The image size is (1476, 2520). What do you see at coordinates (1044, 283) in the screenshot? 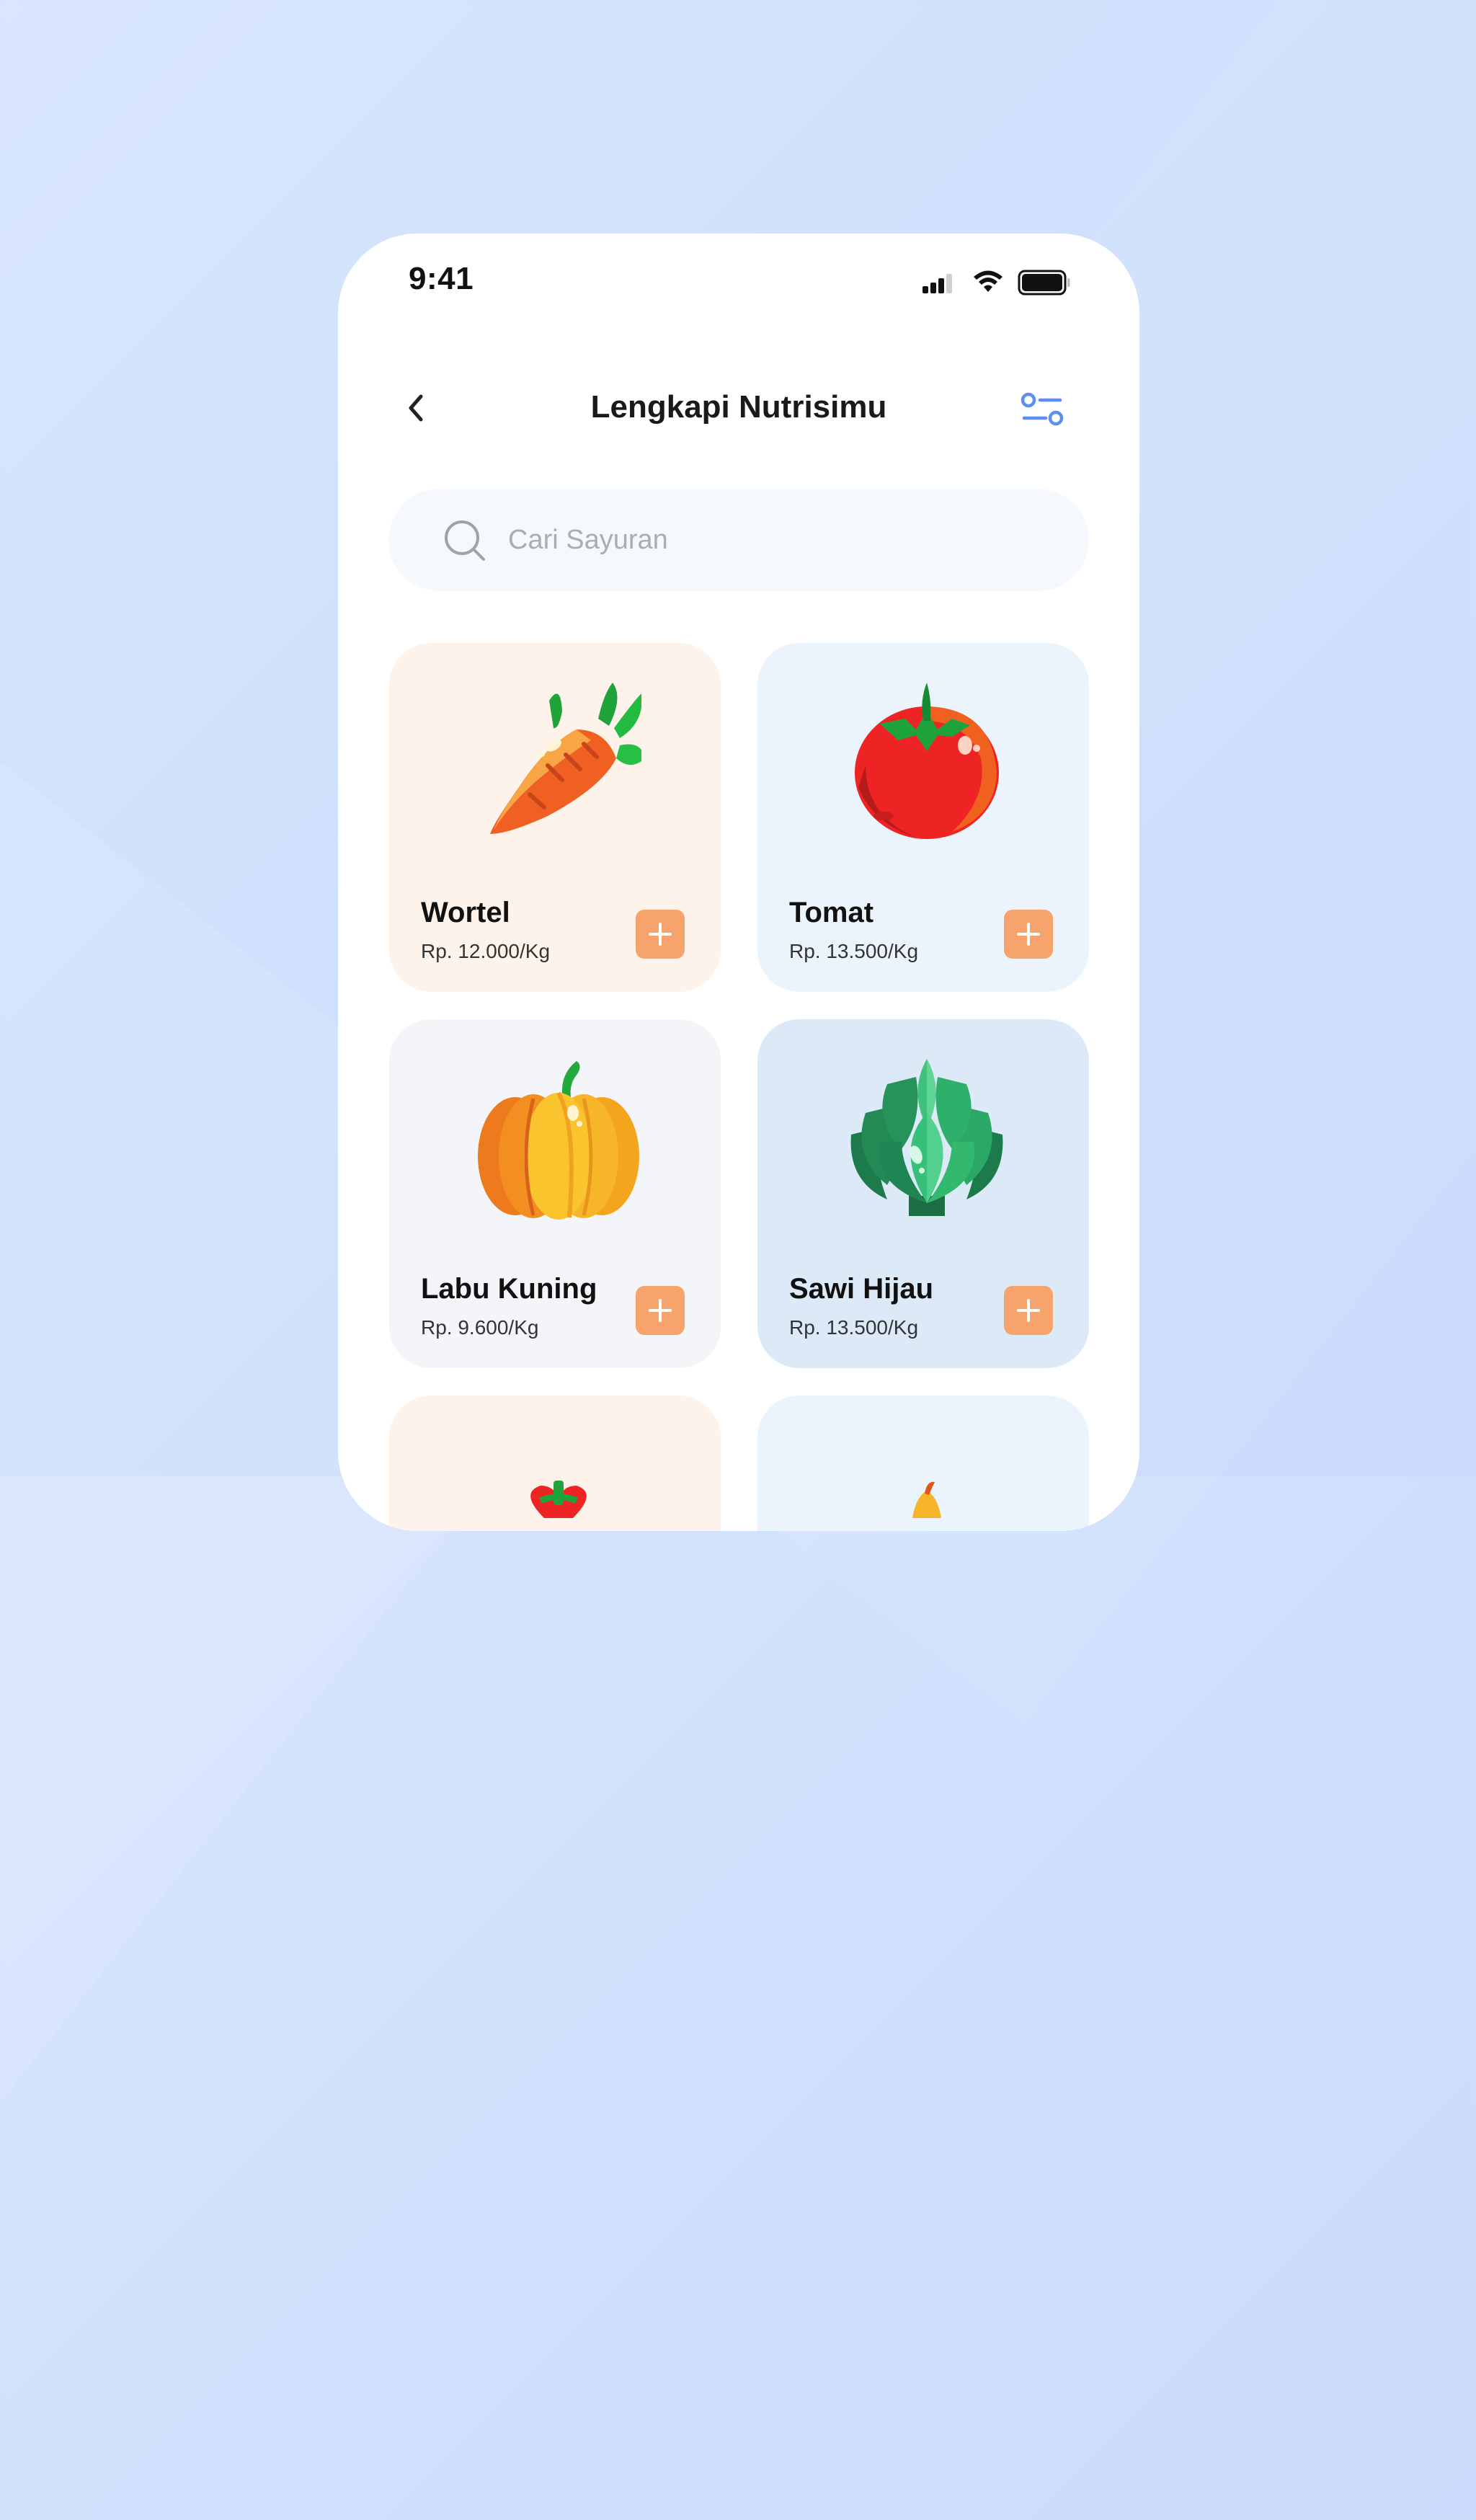
I see `battery-icon` at bounding box center [1044, 283].